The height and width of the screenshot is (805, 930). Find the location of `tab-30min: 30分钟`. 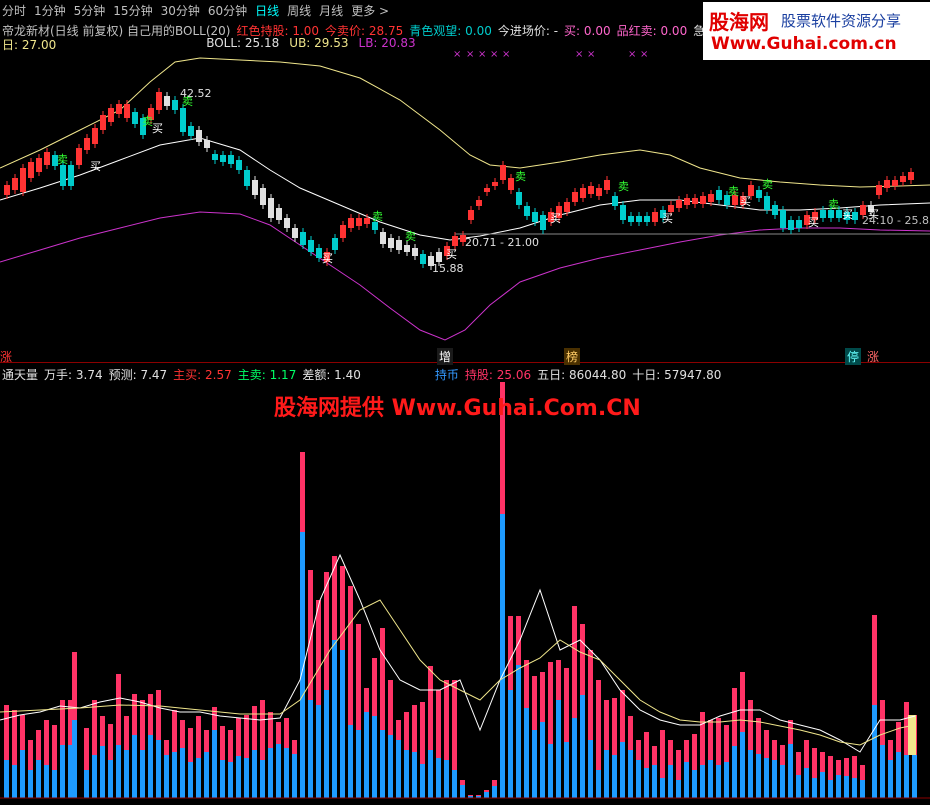

tab-30min: 30分钟 is located at coordinates (180, 10).